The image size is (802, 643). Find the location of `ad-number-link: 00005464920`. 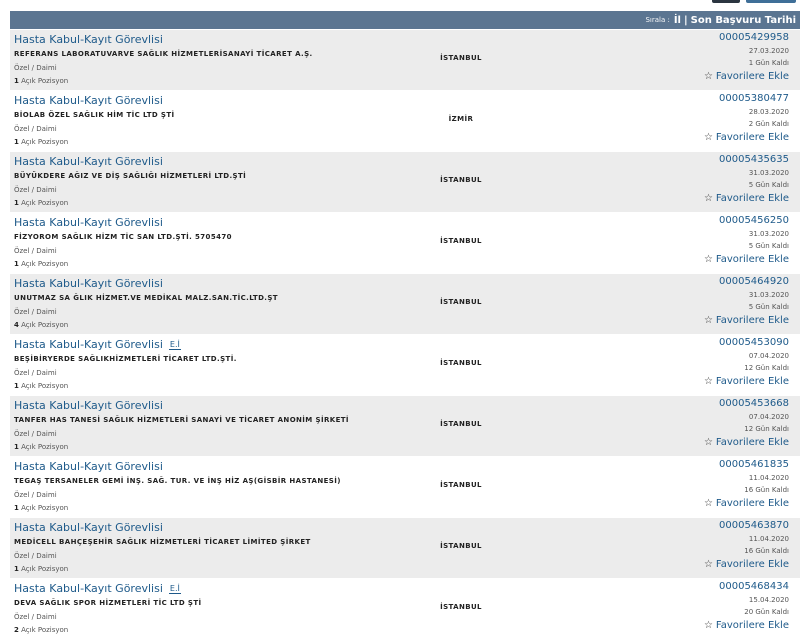

ad-number-link: 00005464920 is located at coordinates (754, 281).